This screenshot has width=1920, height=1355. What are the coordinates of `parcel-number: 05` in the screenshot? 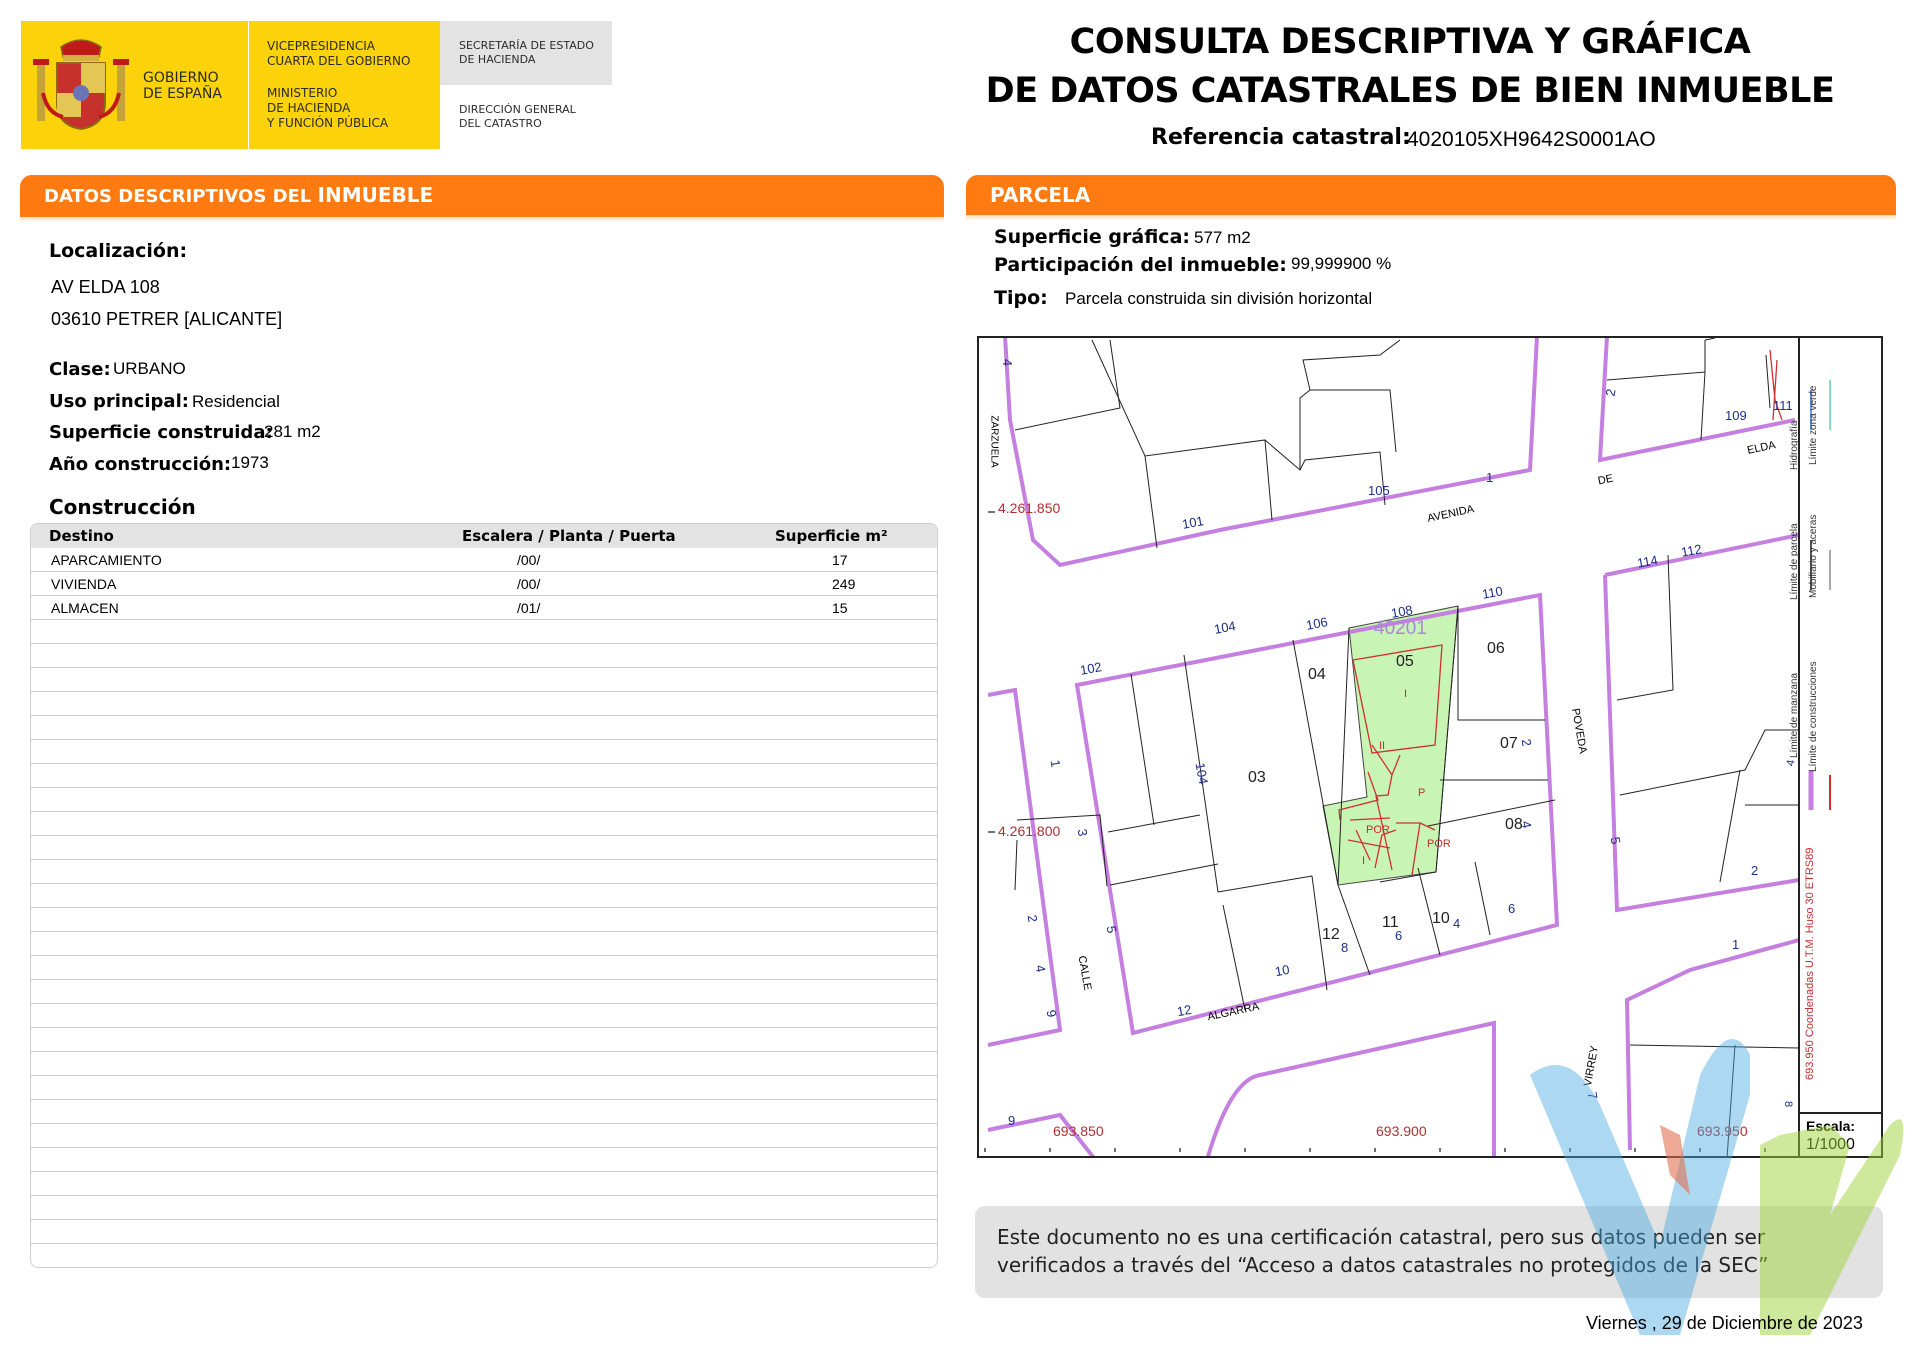 It's located at (1405, 661).